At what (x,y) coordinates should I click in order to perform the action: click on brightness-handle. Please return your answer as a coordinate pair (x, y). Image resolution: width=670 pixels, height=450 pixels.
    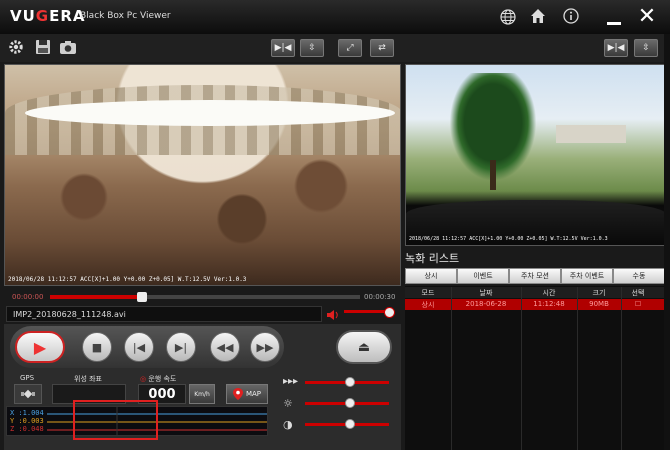
    Looking at the image, I should click on (349, 403).